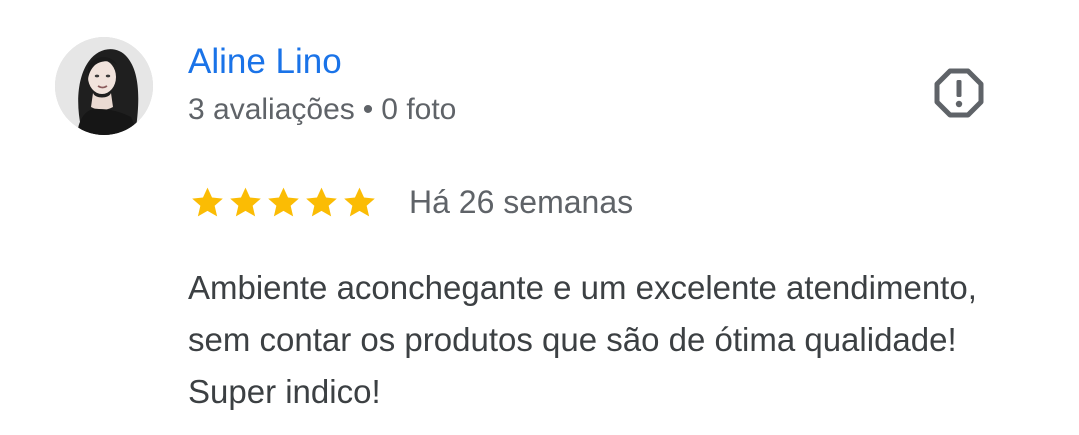 The image size is (1079, 435). I want to click on avatar-photo, so click(104, 86).